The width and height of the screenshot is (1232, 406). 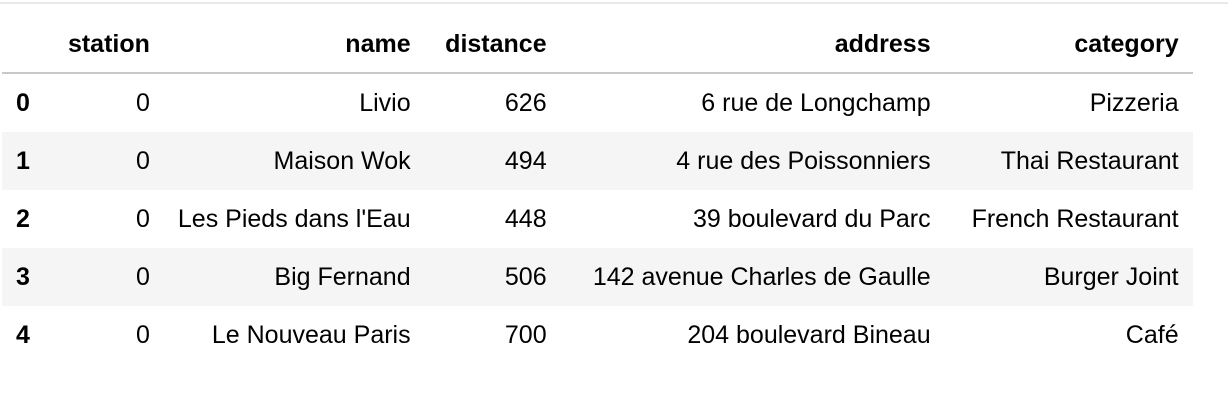 I want to click on table-header: station name distance address category, so click(x=597, y=45).